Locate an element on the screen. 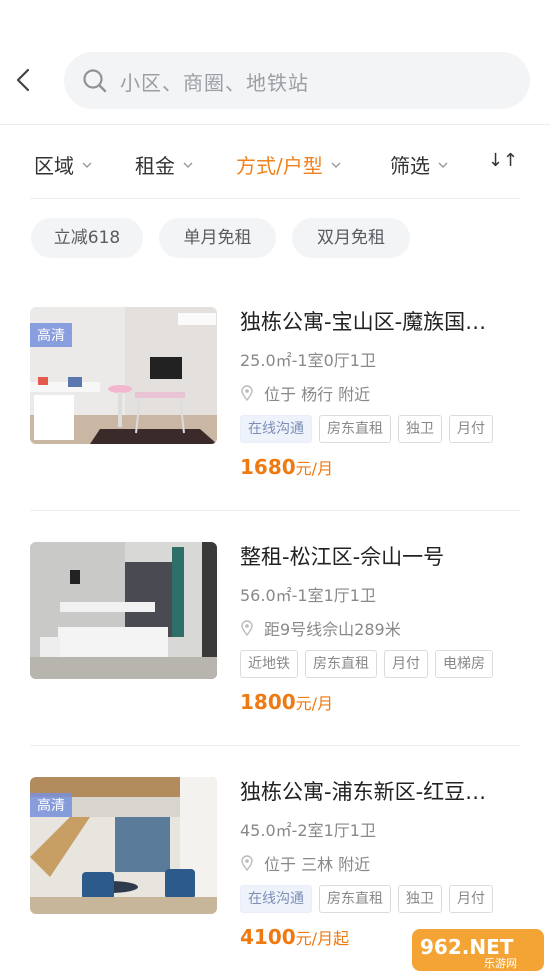  search-icon is located at coordinates (95, 81).